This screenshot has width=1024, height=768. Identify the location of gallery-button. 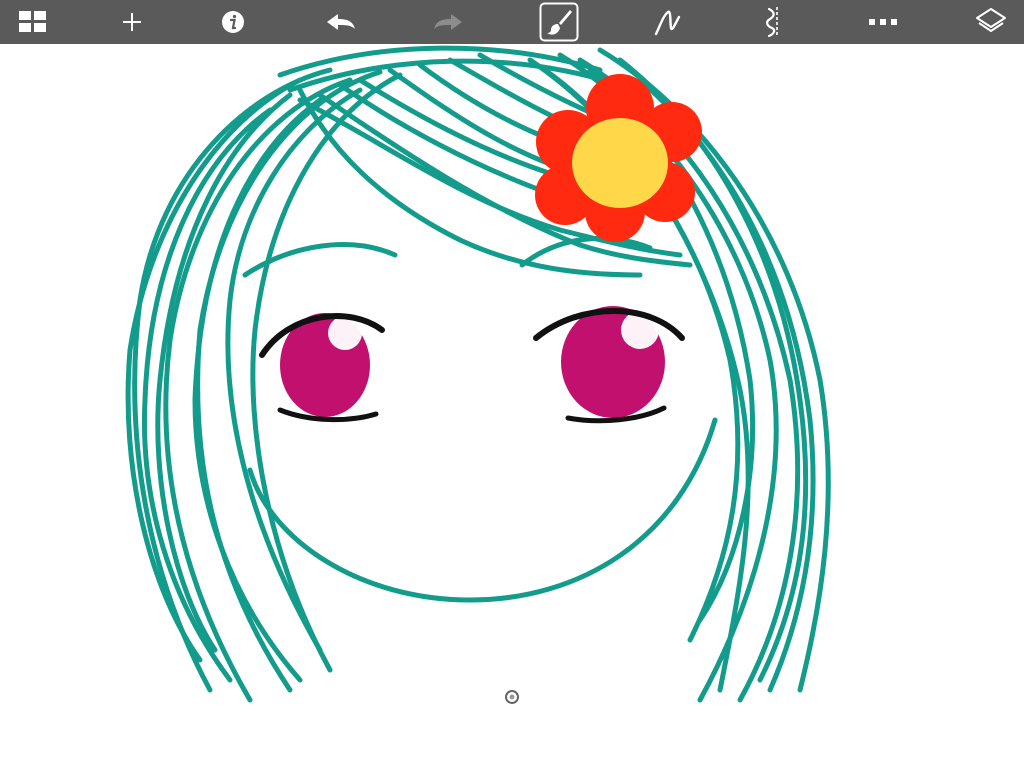
(33, 22).